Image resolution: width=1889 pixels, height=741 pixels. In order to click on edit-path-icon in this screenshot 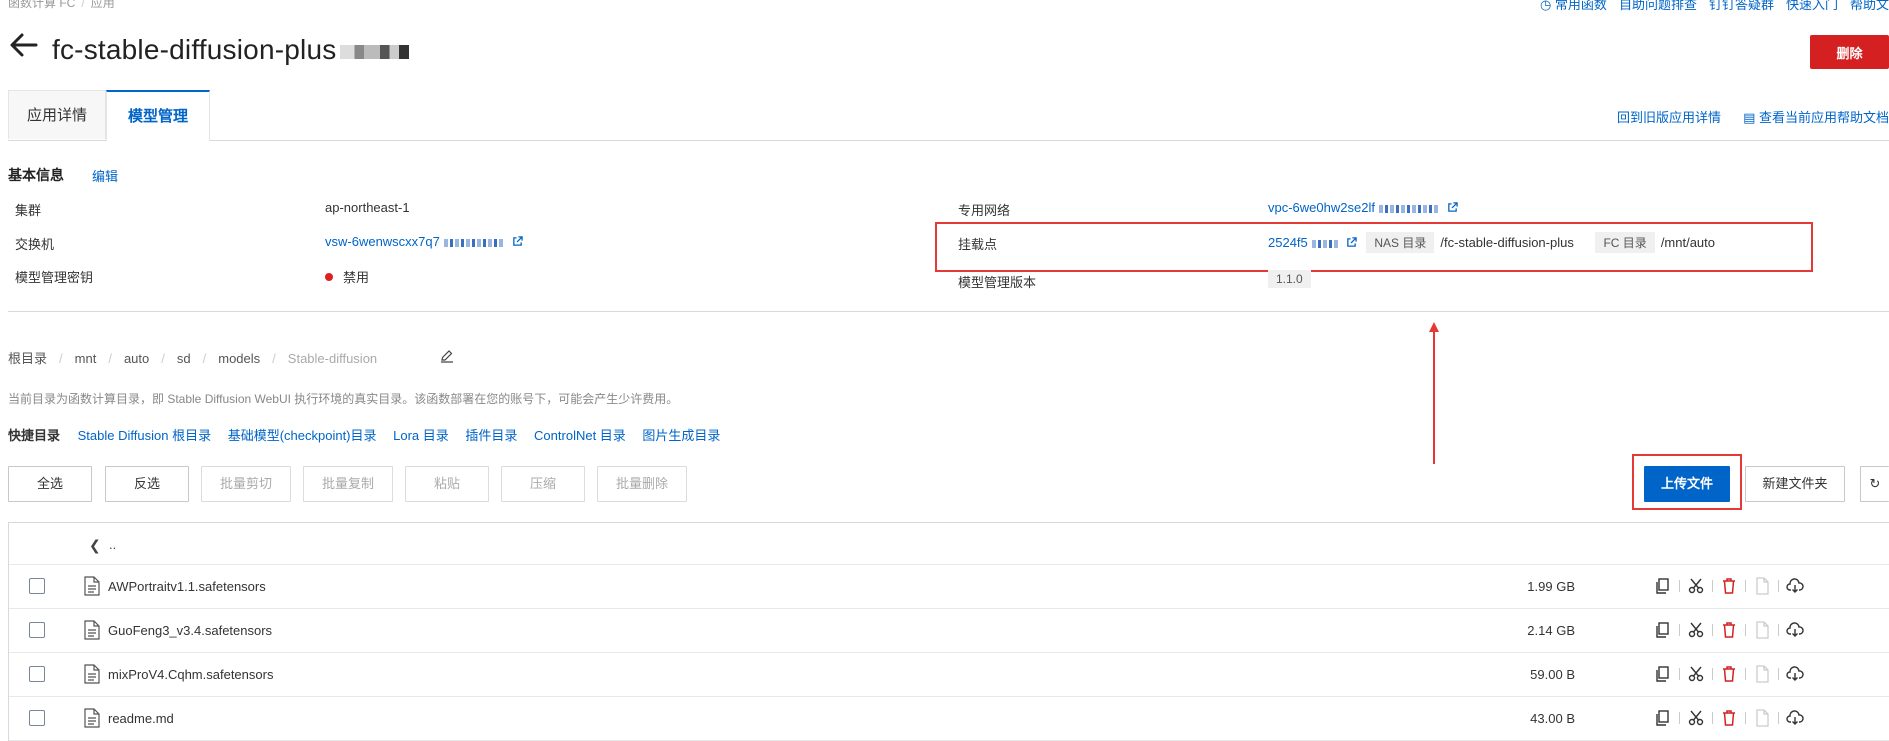, I will do `click(447, 356)`.